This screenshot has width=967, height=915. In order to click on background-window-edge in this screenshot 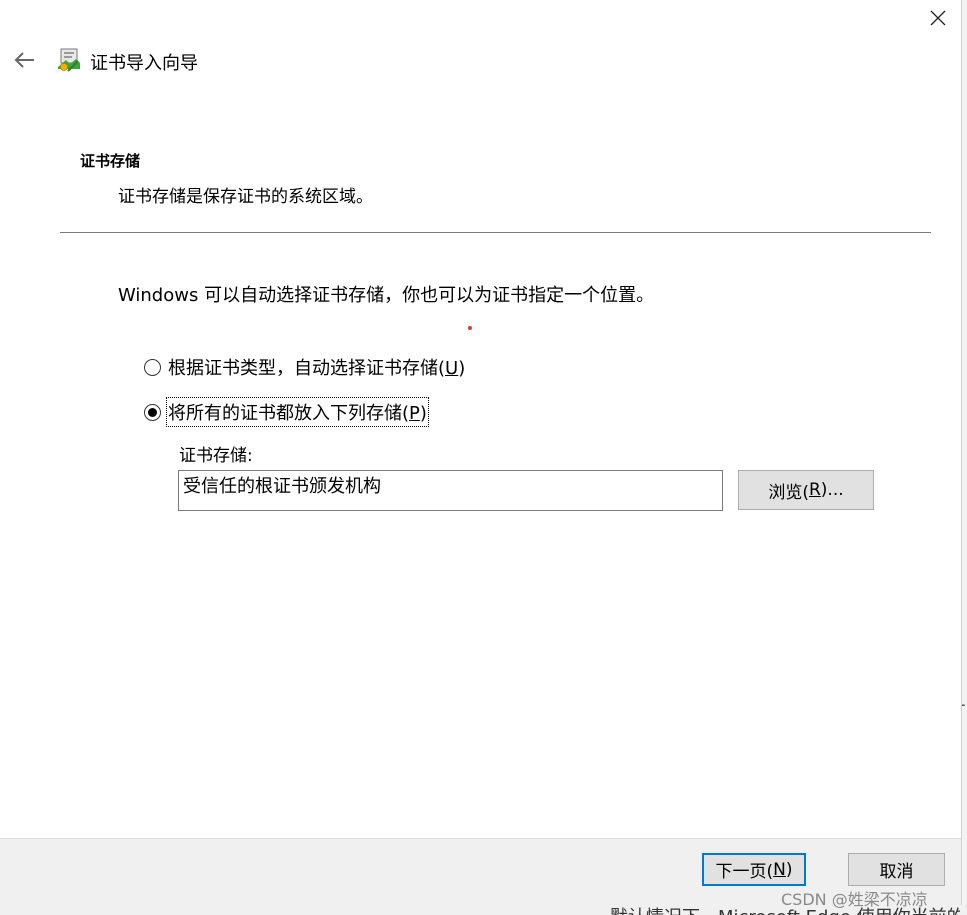, I will do `click(964, 457)`.